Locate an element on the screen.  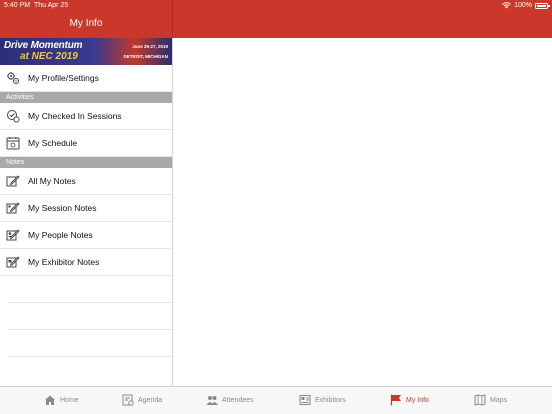
session-notes-icon is located at coordinates (13, 208).